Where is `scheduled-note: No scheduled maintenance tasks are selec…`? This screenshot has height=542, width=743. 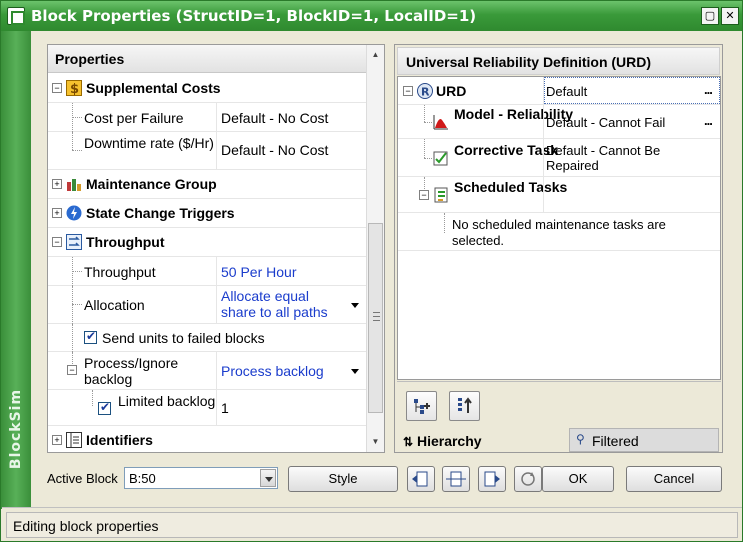 scheduled-note: No scheduled maintenance tasks are selec… is located at coordinates (559, 232).